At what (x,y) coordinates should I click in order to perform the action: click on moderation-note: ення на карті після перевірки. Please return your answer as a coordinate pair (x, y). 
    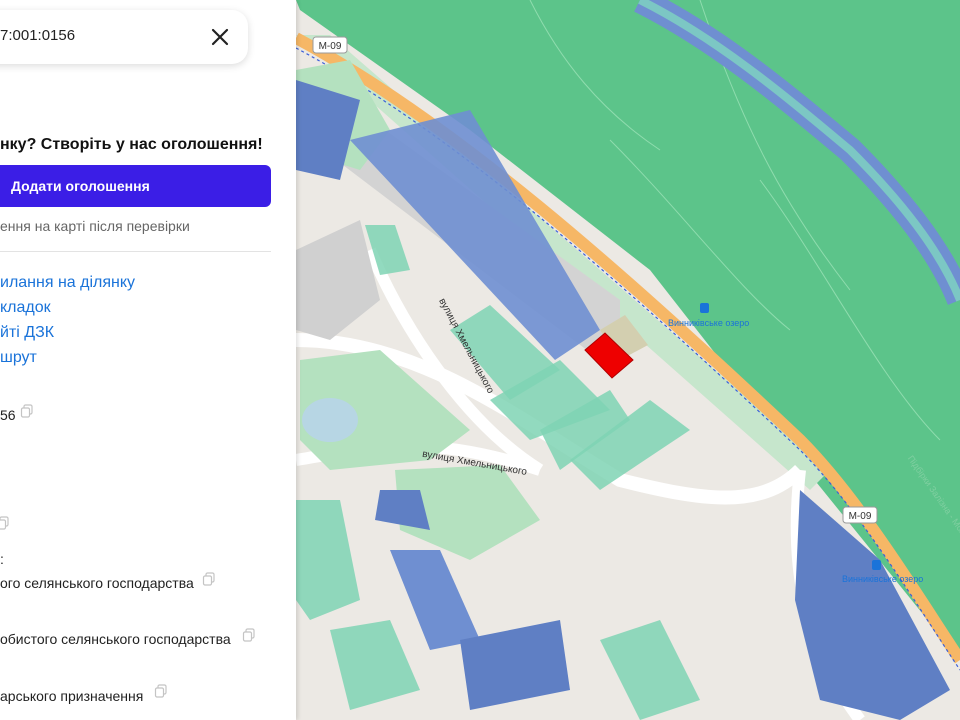
    Looking at the image, I should click on (95, 226).